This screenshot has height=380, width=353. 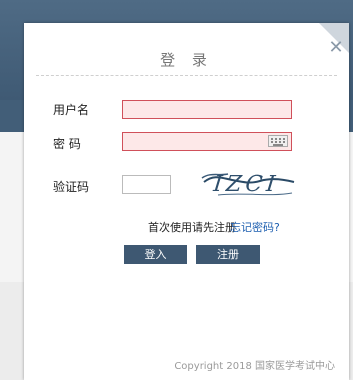 I want to click on username-label: 用户名, so click(x=71, y=110).